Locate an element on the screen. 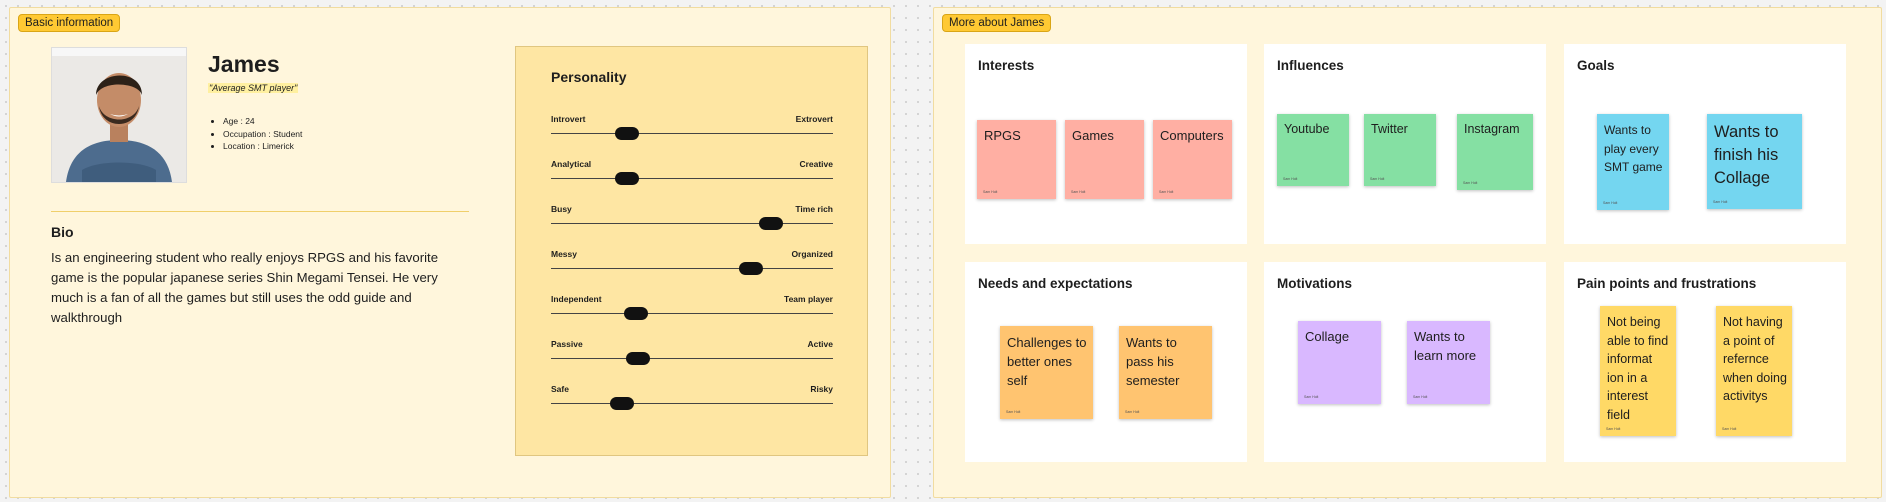 This screenshot has width=1886, height=502. fact-location: Location : Limerick is located at coordinates (262, 146).